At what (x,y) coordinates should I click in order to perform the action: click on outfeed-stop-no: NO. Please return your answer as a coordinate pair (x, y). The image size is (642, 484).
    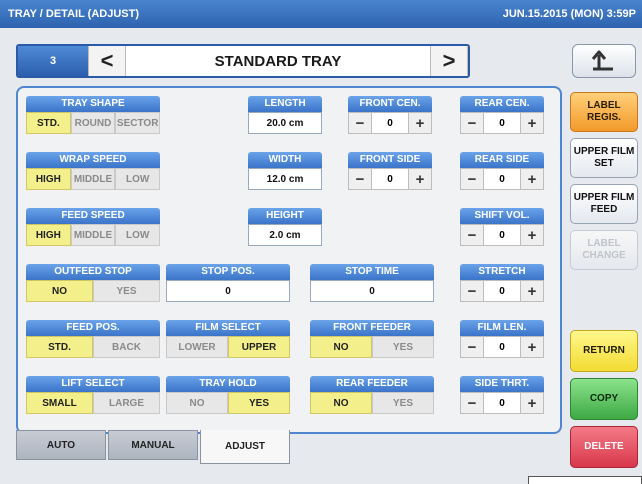
    Looking at the image, I should click on (59, 291).